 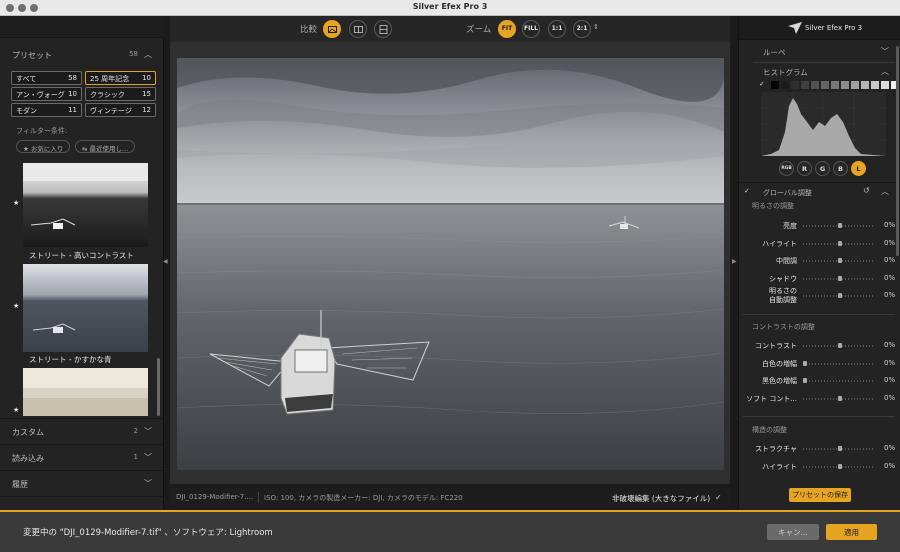 What do you see at coordinates (120, 78) in the screenshot?
I see `preset-chip-25th: 25 周年記念 10` at bounding box center [120, 78].